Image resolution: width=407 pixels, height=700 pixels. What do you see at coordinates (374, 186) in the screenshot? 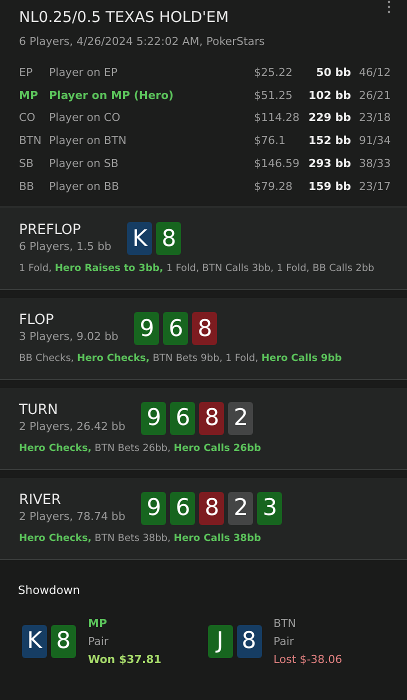
I see `player-stats: 23/17` at bounding box center [374, 186].